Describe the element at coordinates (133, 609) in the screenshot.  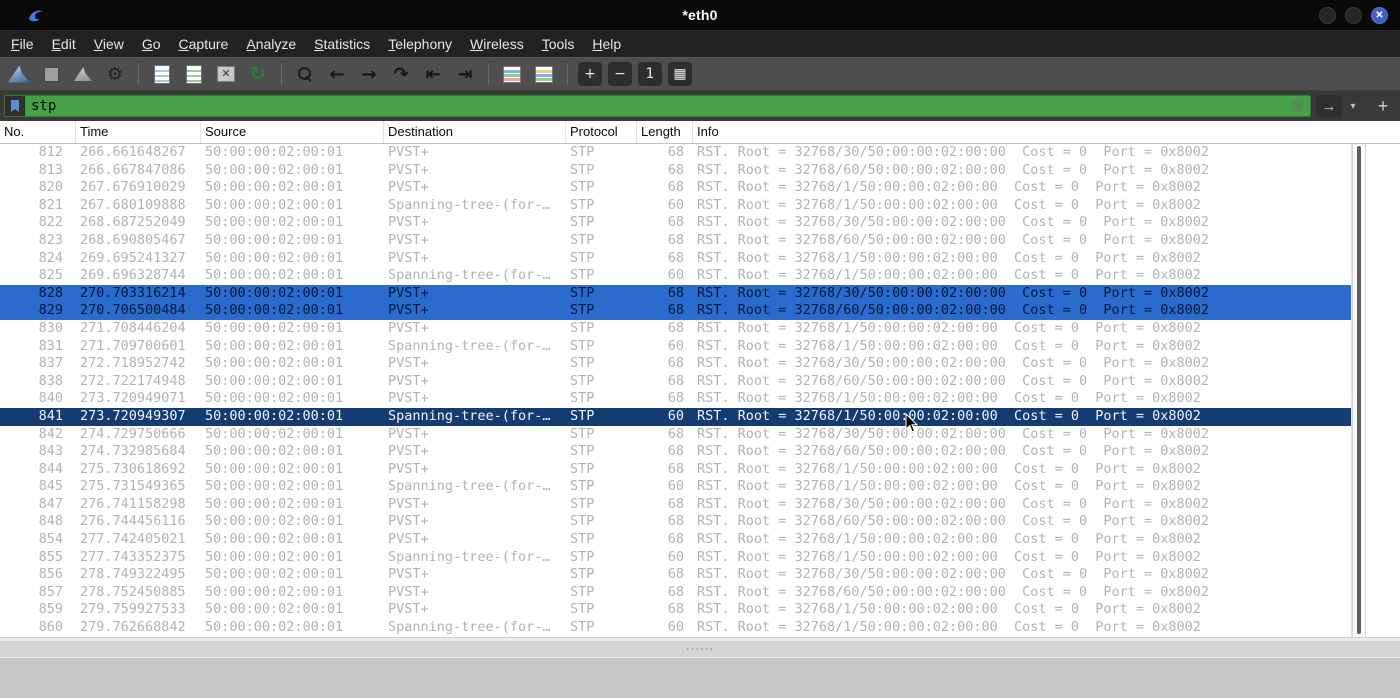
I see `cell-time: 279.759927533` at that location.